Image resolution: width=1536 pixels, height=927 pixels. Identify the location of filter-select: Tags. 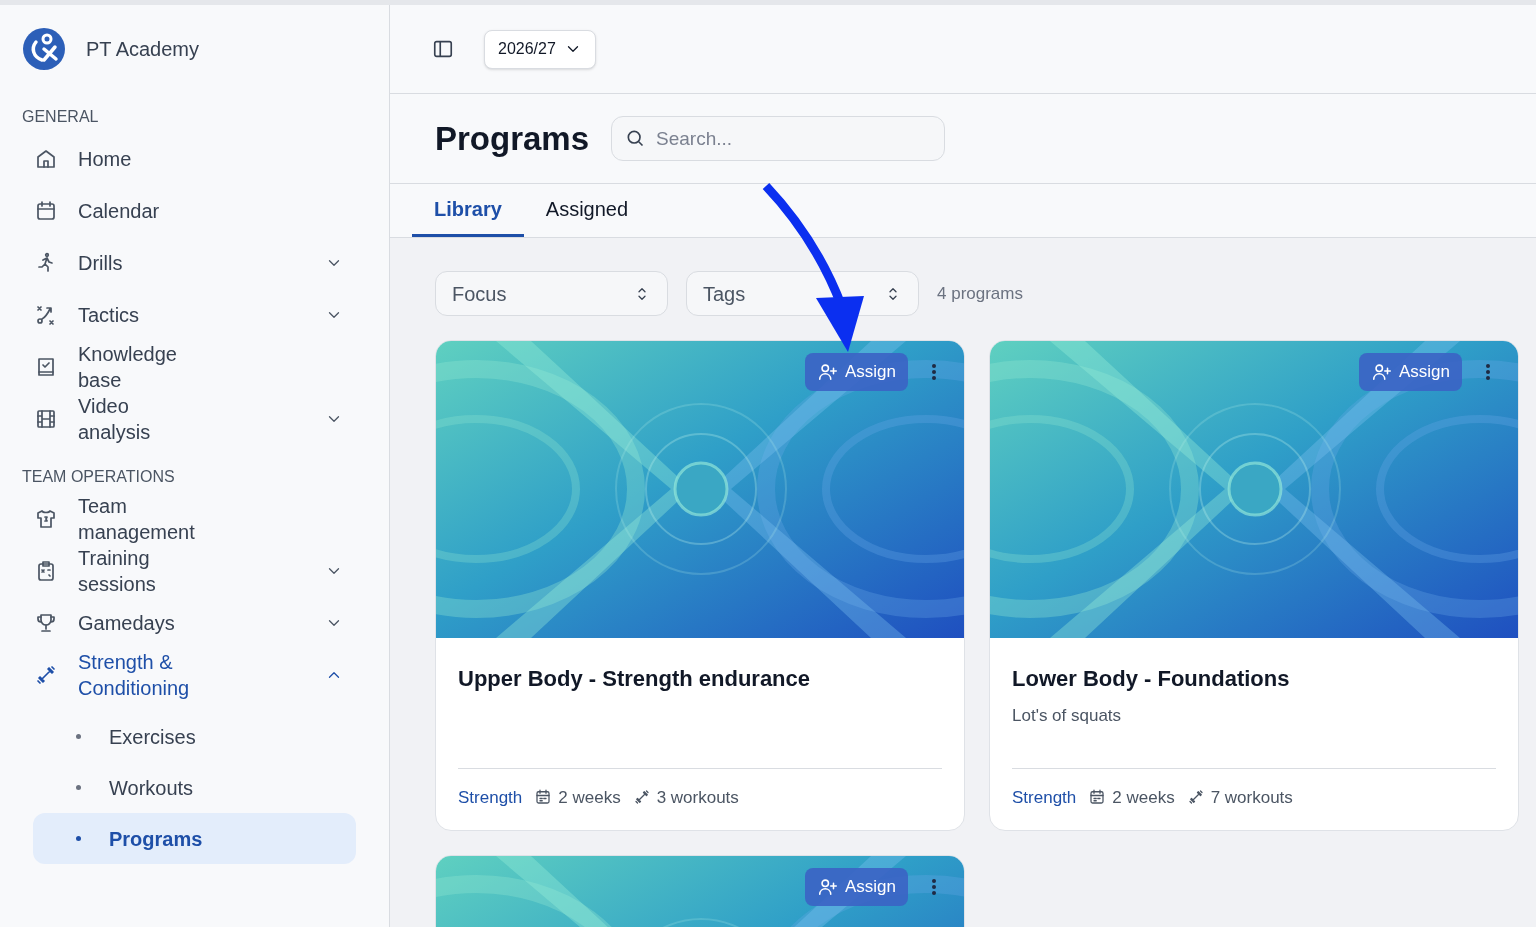
(802, 293).